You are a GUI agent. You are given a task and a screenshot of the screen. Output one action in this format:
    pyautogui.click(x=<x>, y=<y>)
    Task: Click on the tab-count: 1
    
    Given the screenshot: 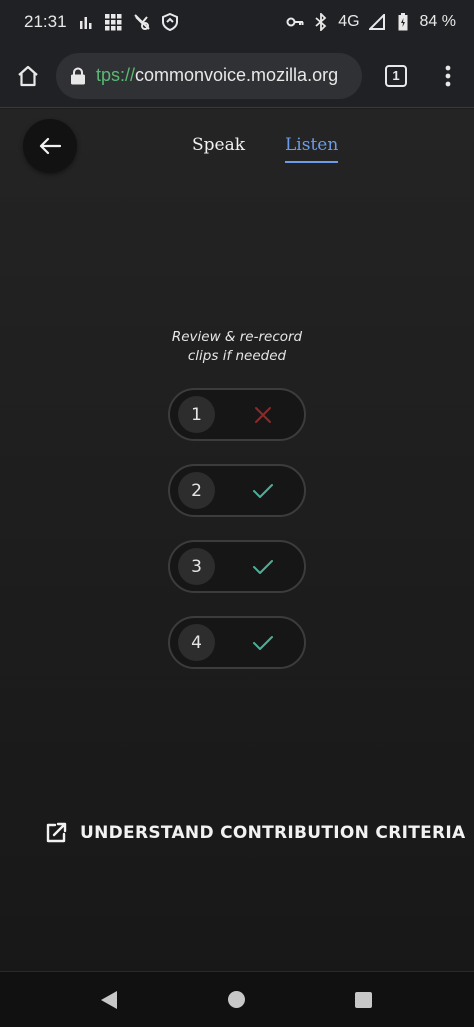 What is the action you would take?
    pyautogui.click(x=396, y=75)
    